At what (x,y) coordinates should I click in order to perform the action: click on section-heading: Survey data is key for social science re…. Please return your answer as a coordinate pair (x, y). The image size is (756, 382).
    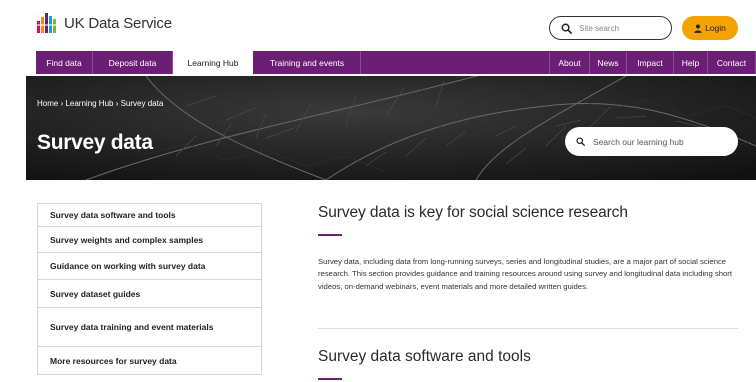
    Looking at the image, I should click on (473, 212).